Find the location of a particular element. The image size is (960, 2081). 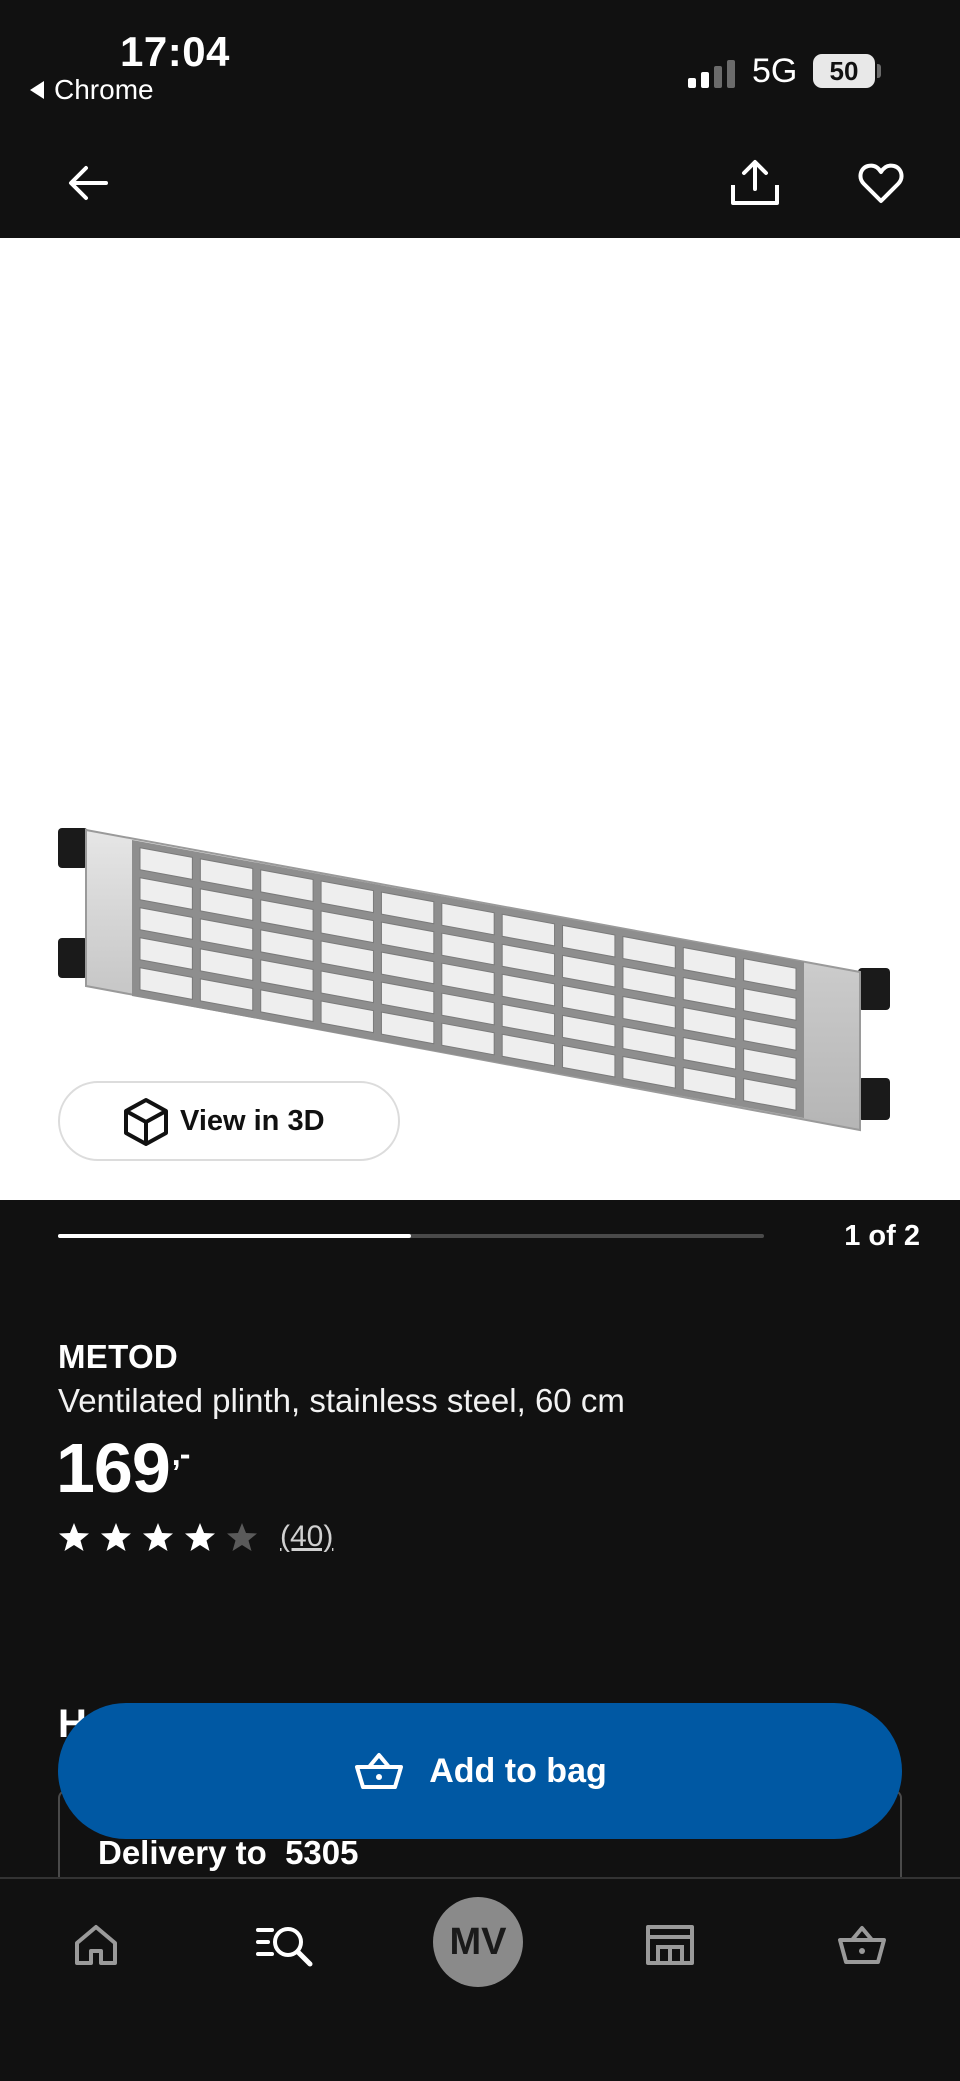

heart-icon is located at coordinates (881, 183).